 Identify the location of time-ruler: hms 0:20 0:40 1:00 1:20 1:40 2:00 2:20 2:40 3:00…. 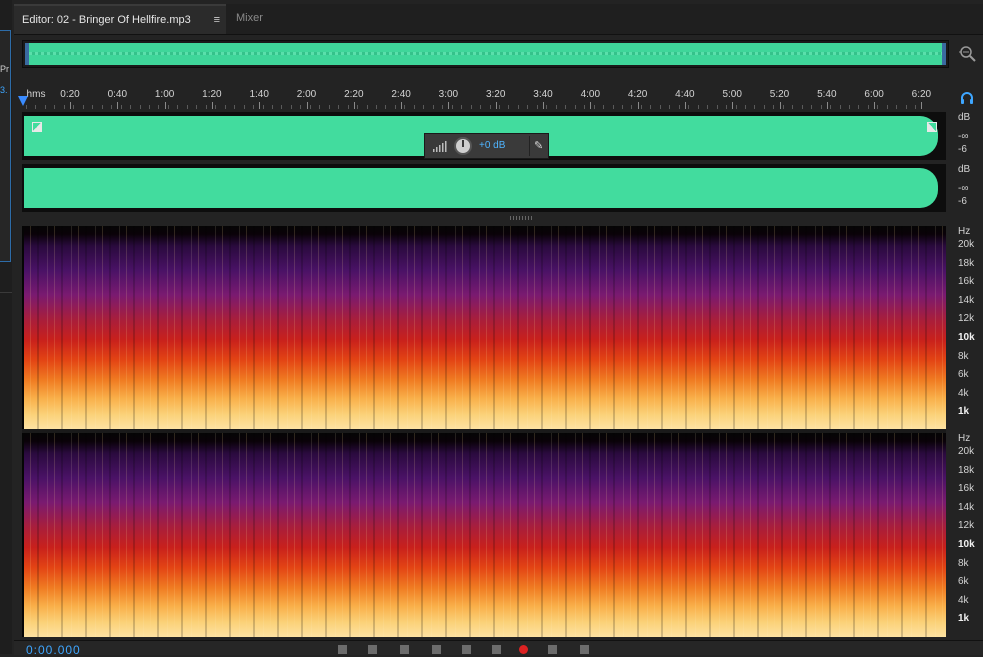
(484, 98).